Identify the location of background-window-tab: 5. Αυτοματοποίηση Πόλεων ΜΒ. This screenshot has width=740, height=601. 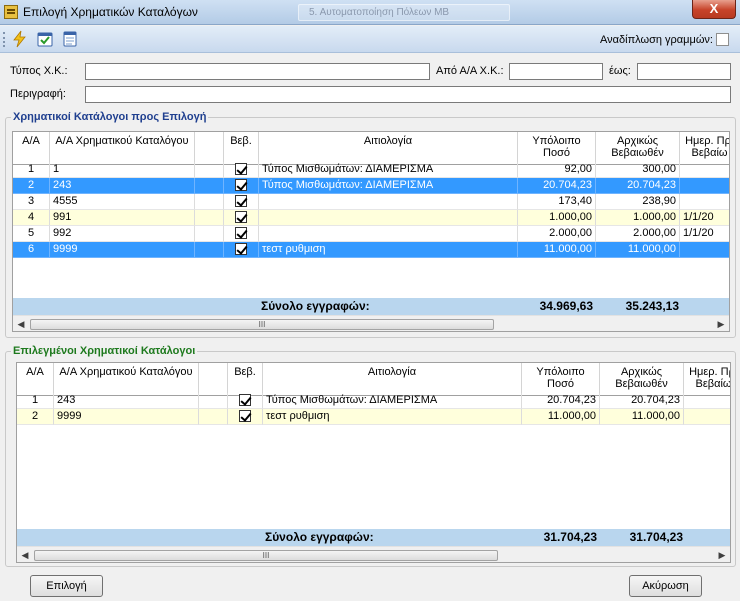
(404, 12).